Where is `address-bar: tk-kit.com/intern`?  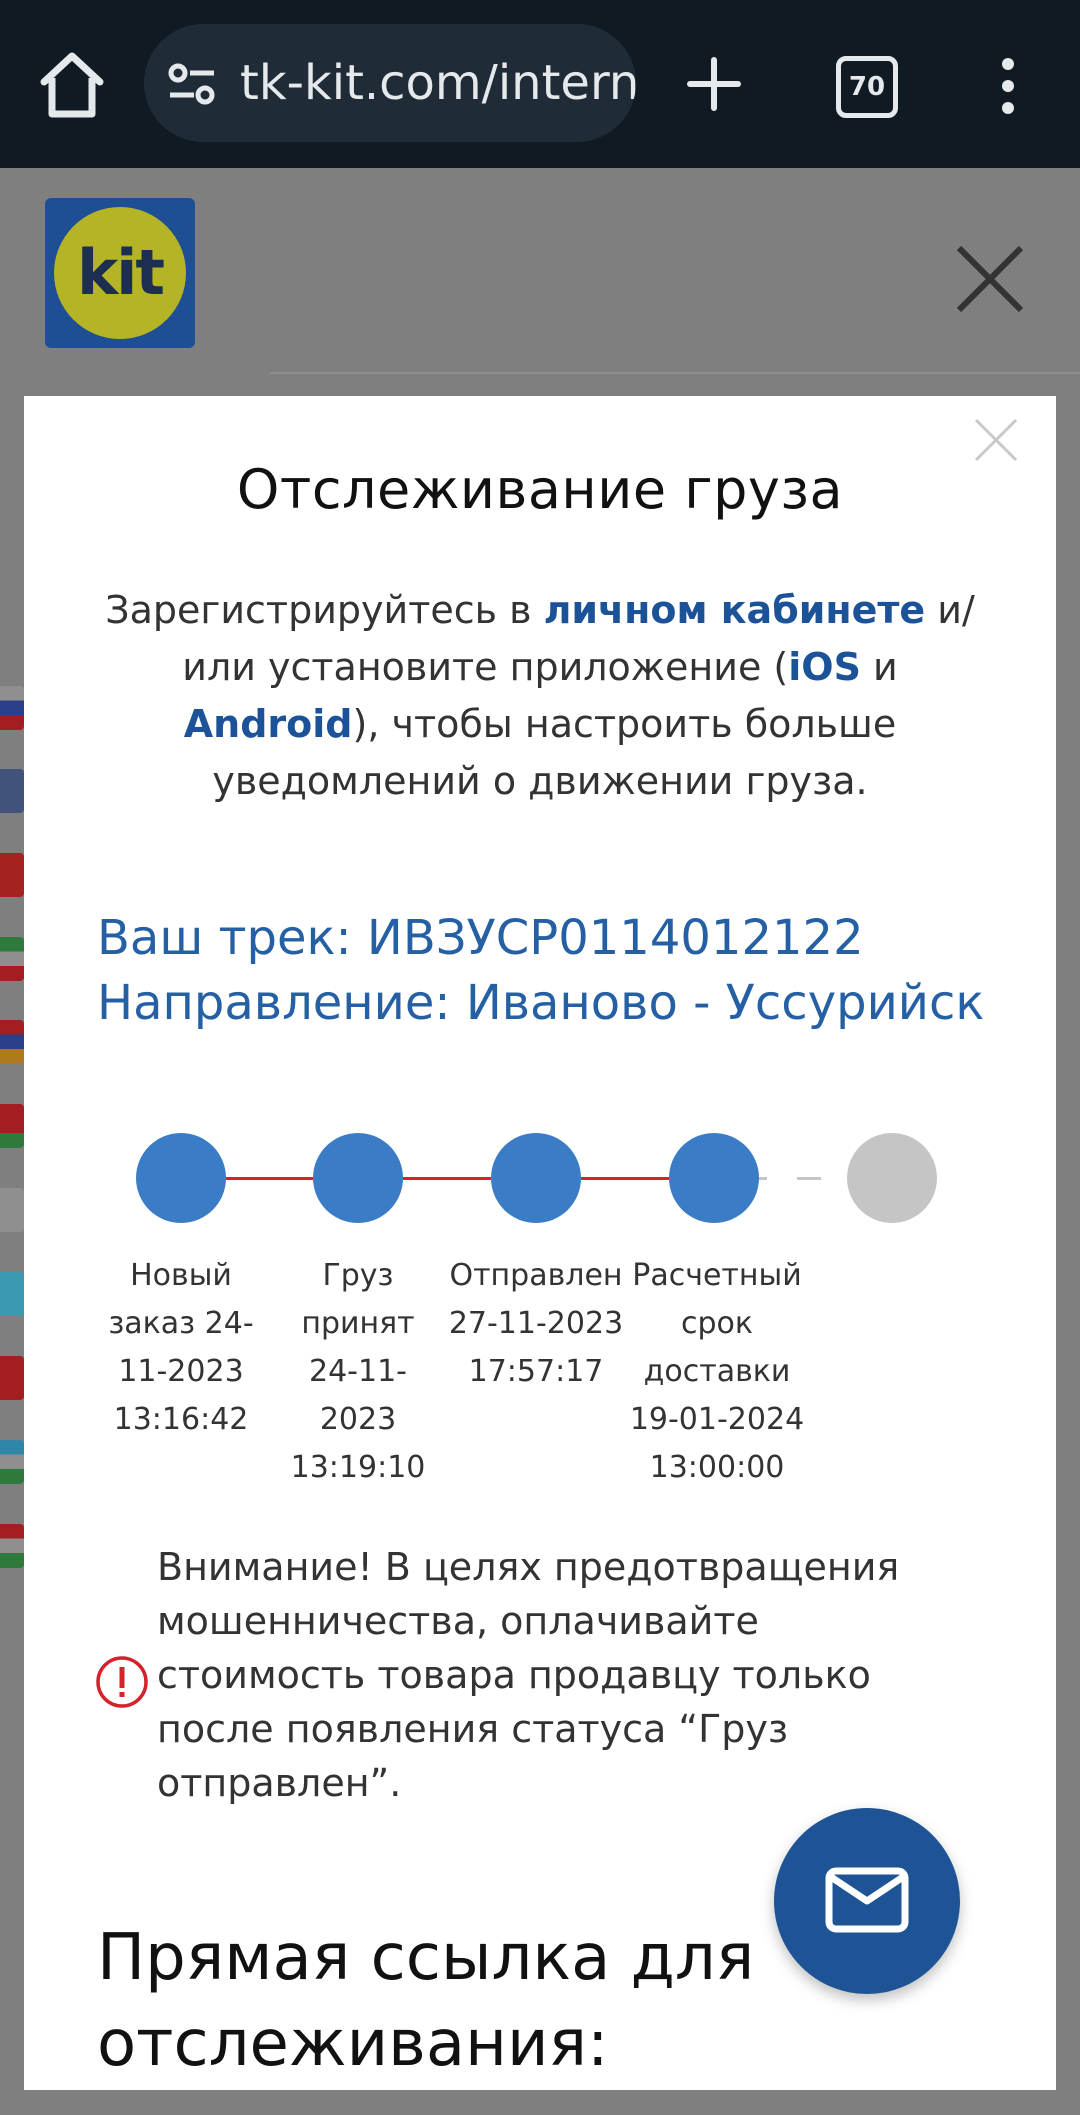 address-bar: tk-kit.com/intern is located at coordinates (390, 83).